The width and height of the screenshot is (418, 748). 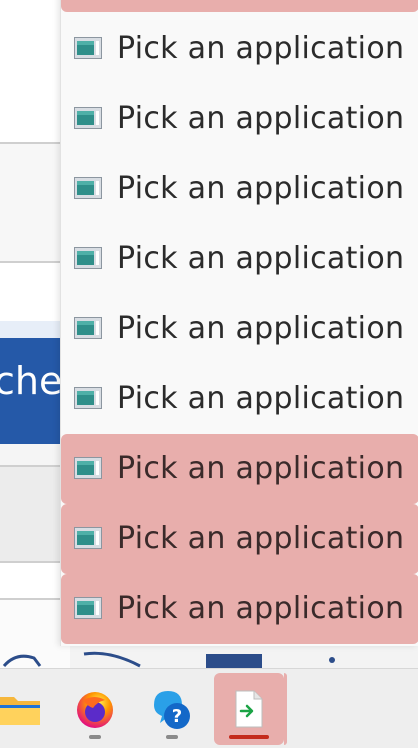 I want to click on taskbar-active-app-button, so click(x=249, y=709).